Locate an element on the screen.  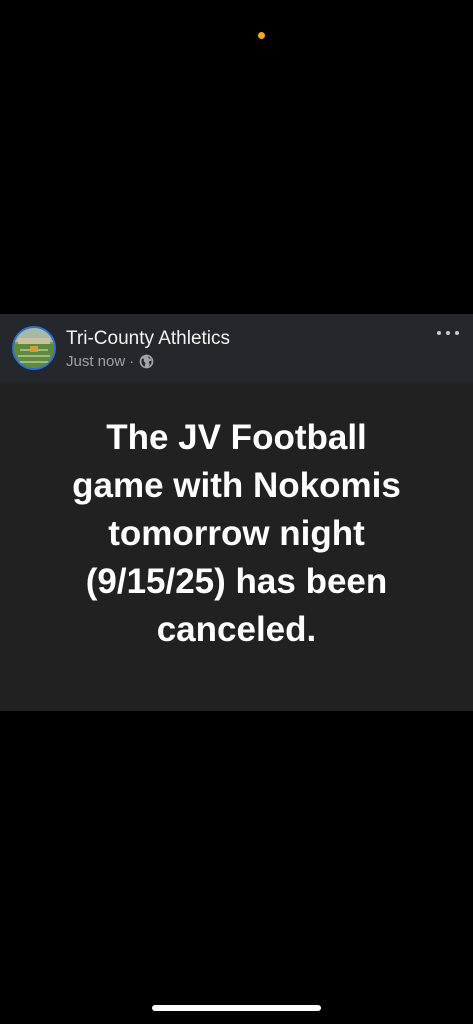
post-meta: Just now · is located at coordinates (110, 361).